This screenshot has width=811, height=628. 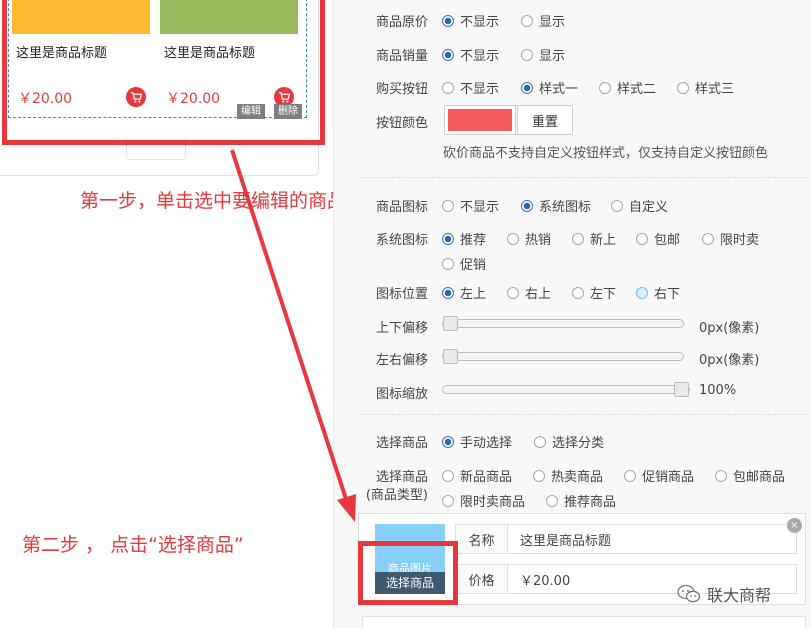 I want to click on arrow-line, so click(x=289, y=326).